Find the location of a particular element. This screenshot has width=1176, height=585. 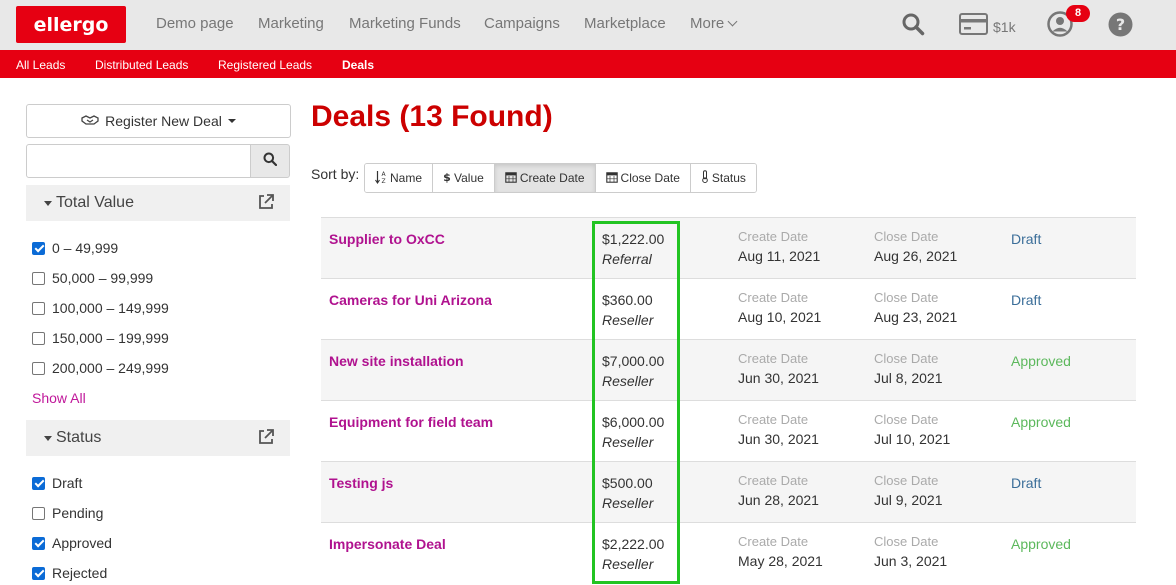

logo-text: ellergo is located at coordinates (71, 24).